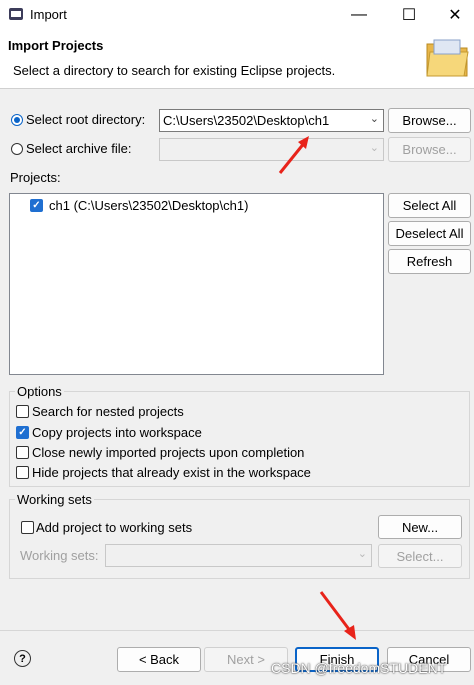 This screenshot has height=685, width=474. I want to click on root-directory-radio, so click(17, 120).